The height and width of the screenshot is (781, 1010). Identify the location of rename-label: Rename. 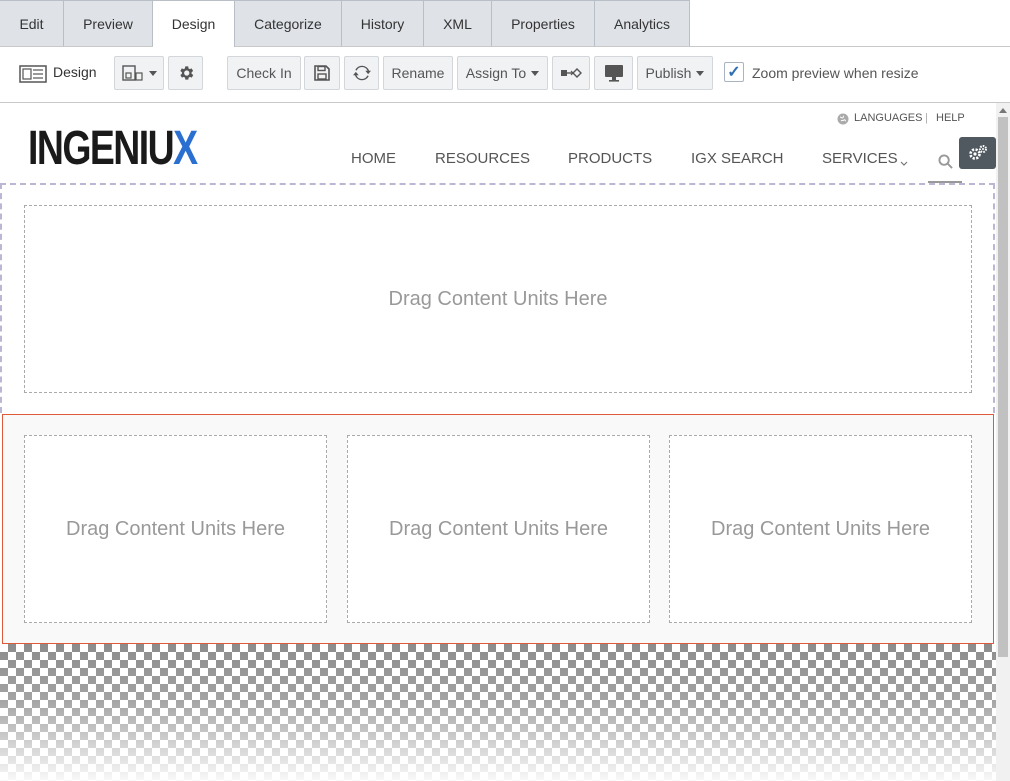
(418, 73).